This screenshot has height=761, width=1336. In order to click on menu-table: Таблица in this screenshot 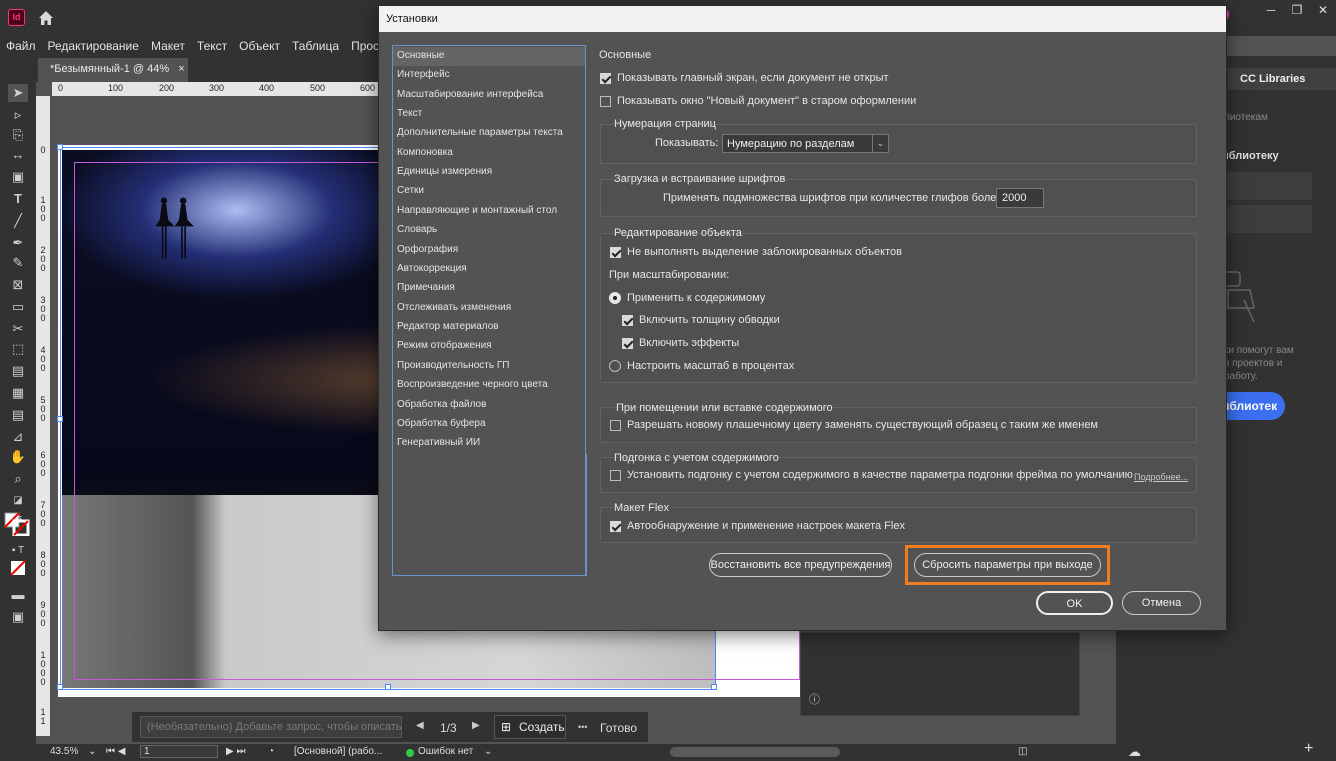, I will do `click(315, 46)`.